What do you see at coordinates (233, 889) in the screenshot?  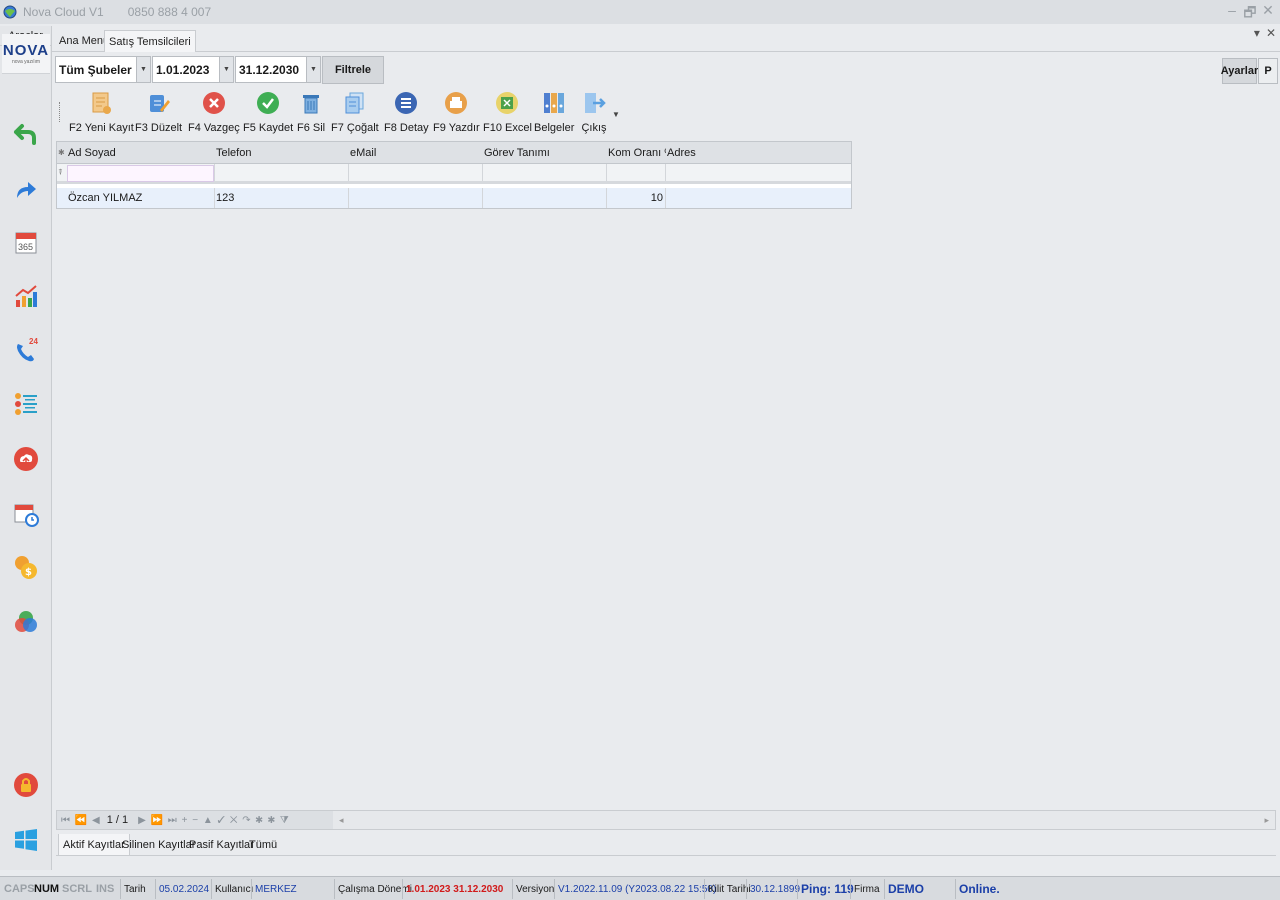 I see `user-label: Kullanıcı` at bounding box center [233, 889].